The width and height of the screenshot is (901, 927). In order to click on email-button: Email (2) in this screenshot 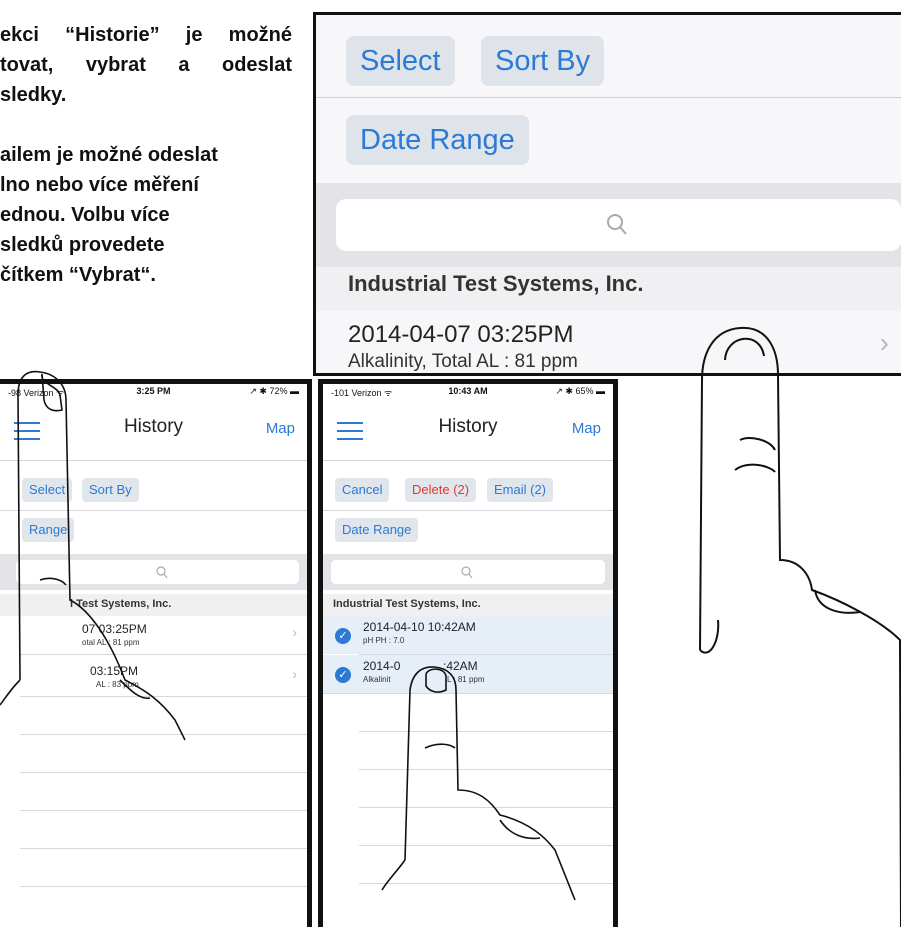, I will do `click(520, 490)`.